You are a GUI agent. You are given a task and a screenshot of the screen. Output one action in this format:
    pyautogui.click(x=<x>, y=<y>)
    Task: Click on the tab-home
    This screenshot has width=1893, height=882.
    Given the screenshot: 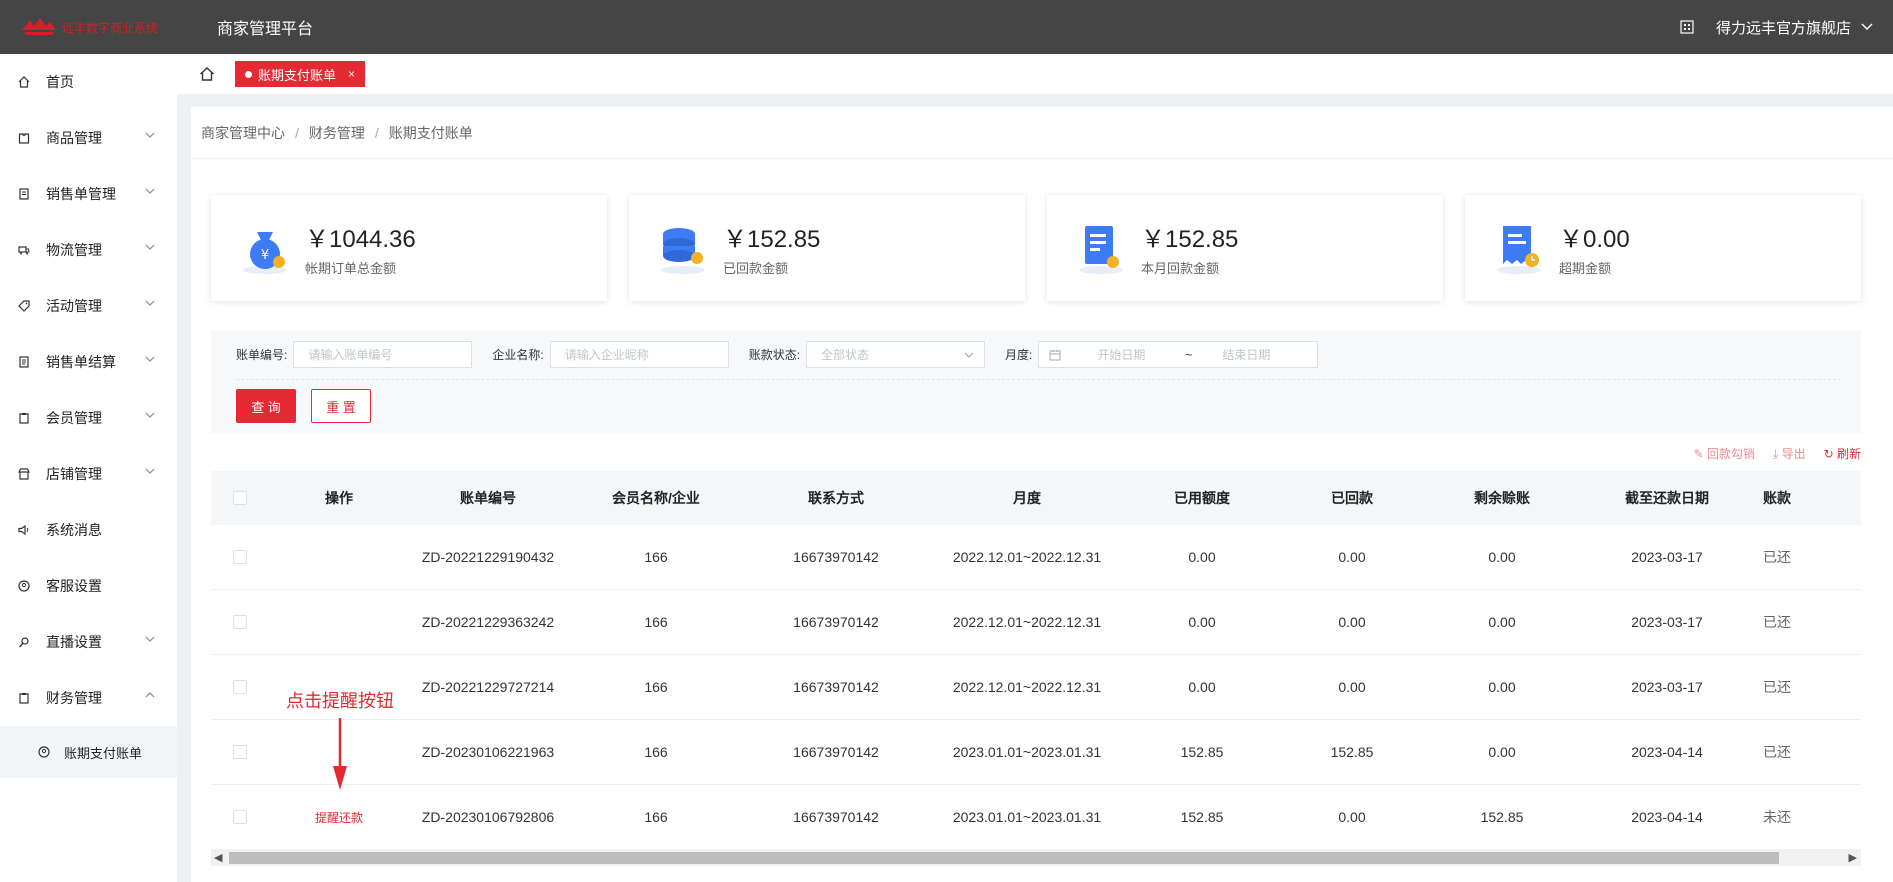 What is the action you would take?
    pyautogui.click(x=207, y=74)
    